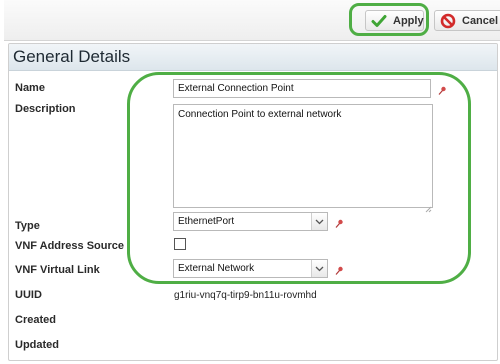 The image size is (500, 364). I want to click on name-label: Name, so click(30, 88).